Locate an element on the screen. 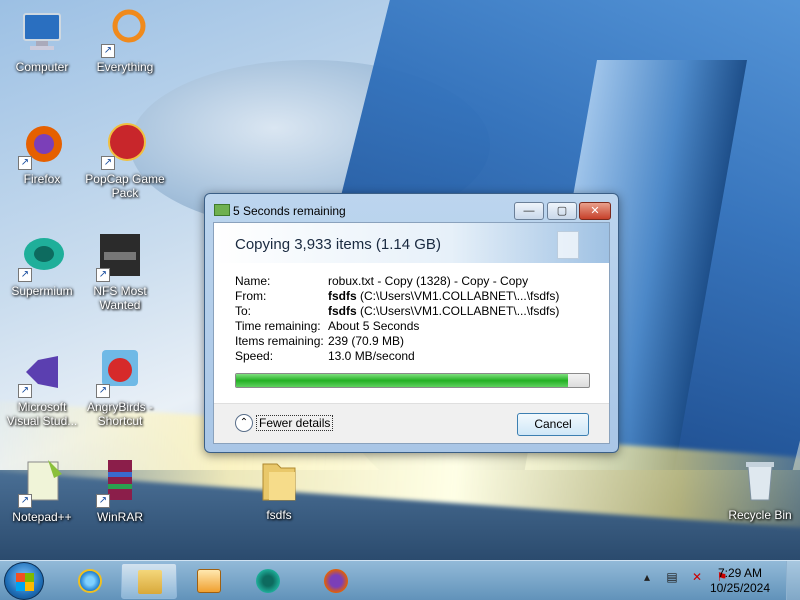 The image size is (800, 600). desktop-icon-label: NFS Most Wanted is located at coordinates (120, 298).